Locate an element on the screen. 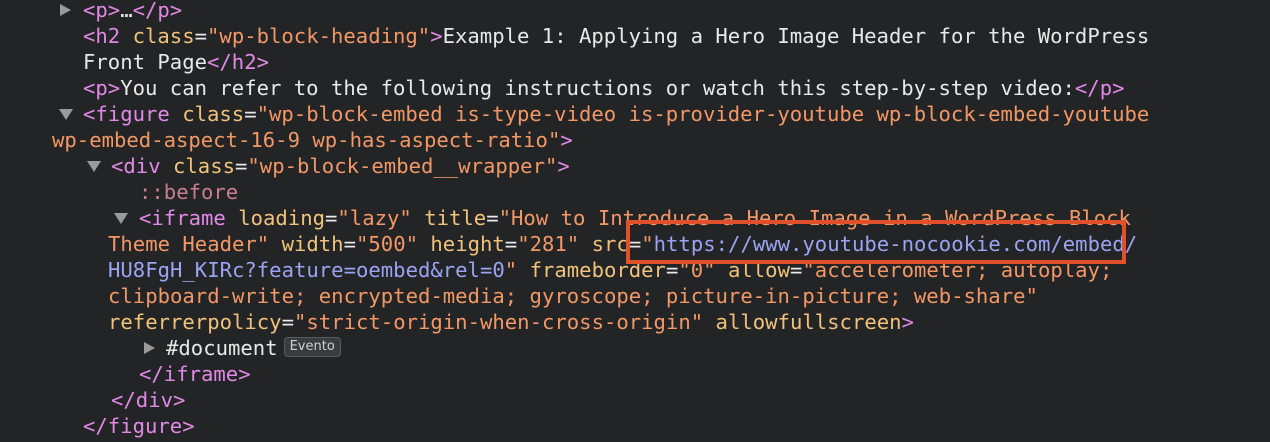 Image resolution: width=1270 pixels, height=442 pixels. attr-name-referrerpolicy: referrerpolicy is located at coordinates (195, 322).